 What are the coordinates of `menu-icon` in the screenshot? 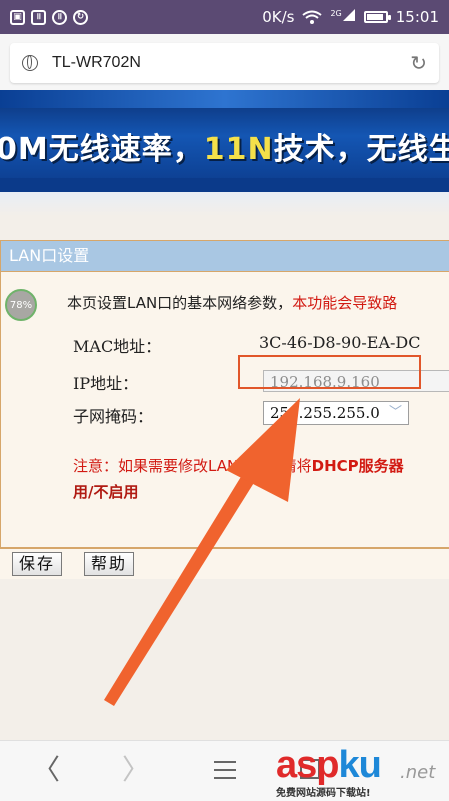 It's located at (225, 770).